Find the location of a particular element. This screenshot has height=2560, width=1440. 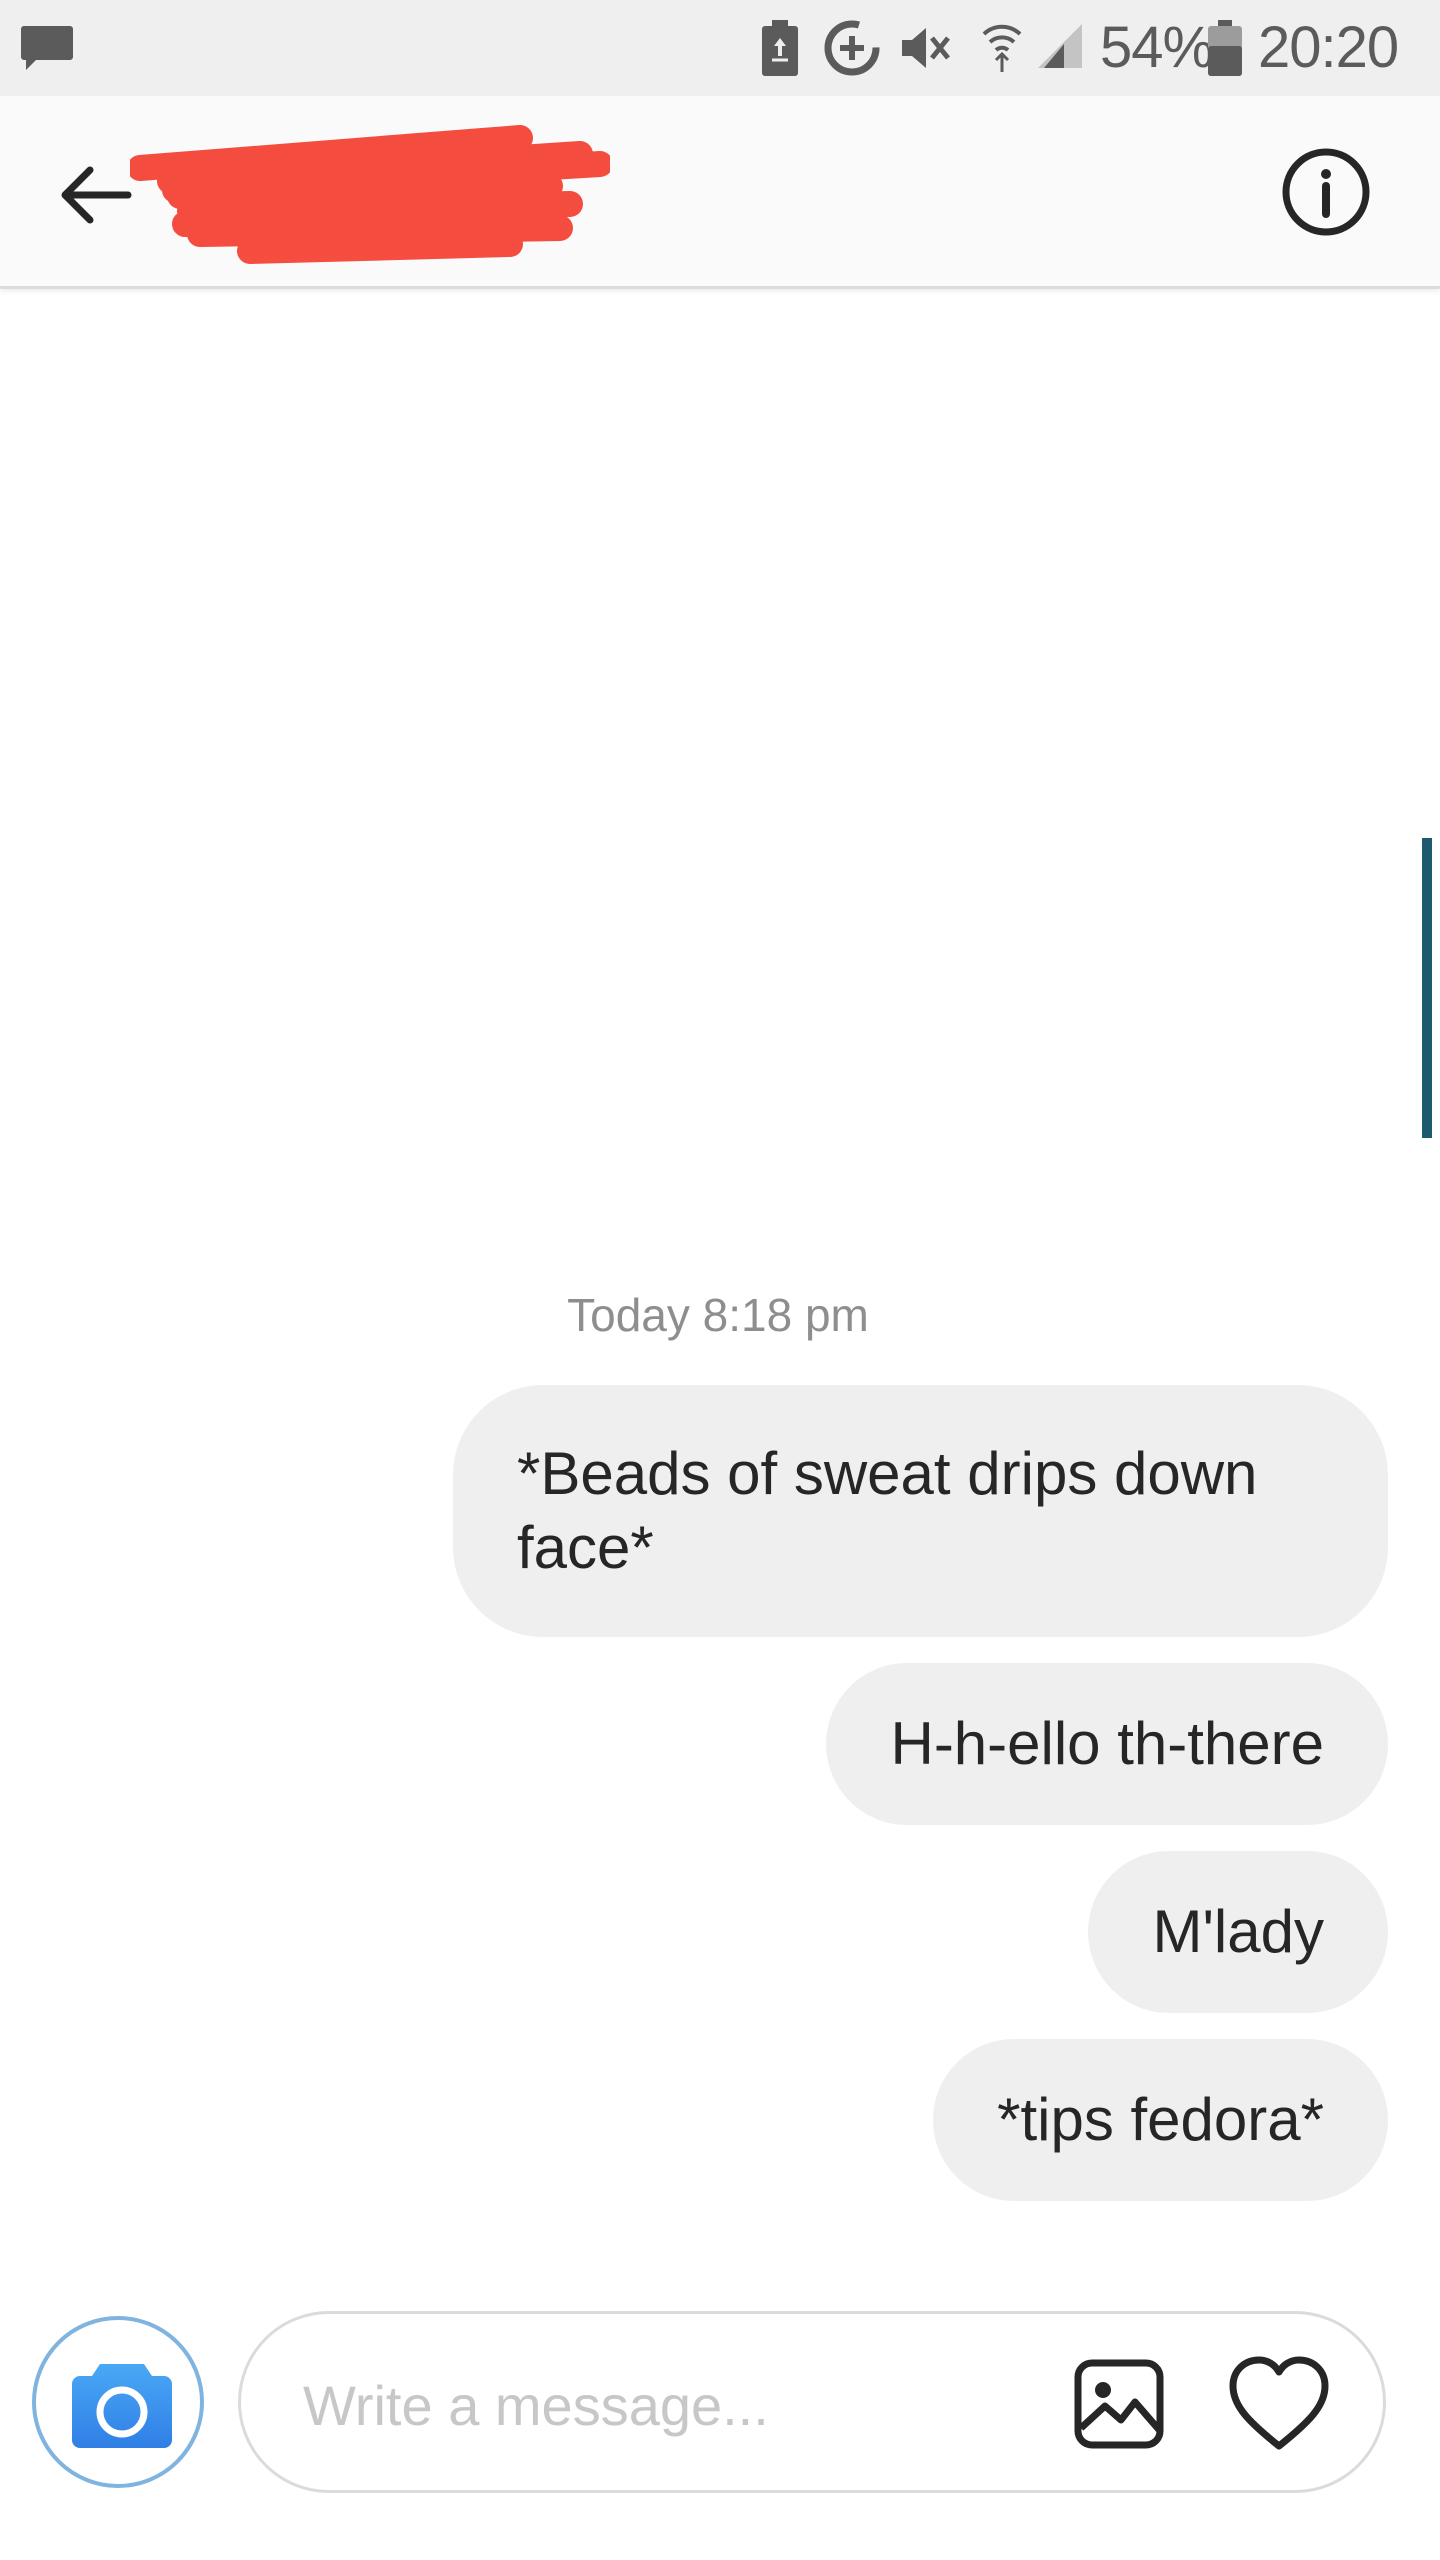

status-bar: 54% 20:20 is located at coordinates (720, 48).